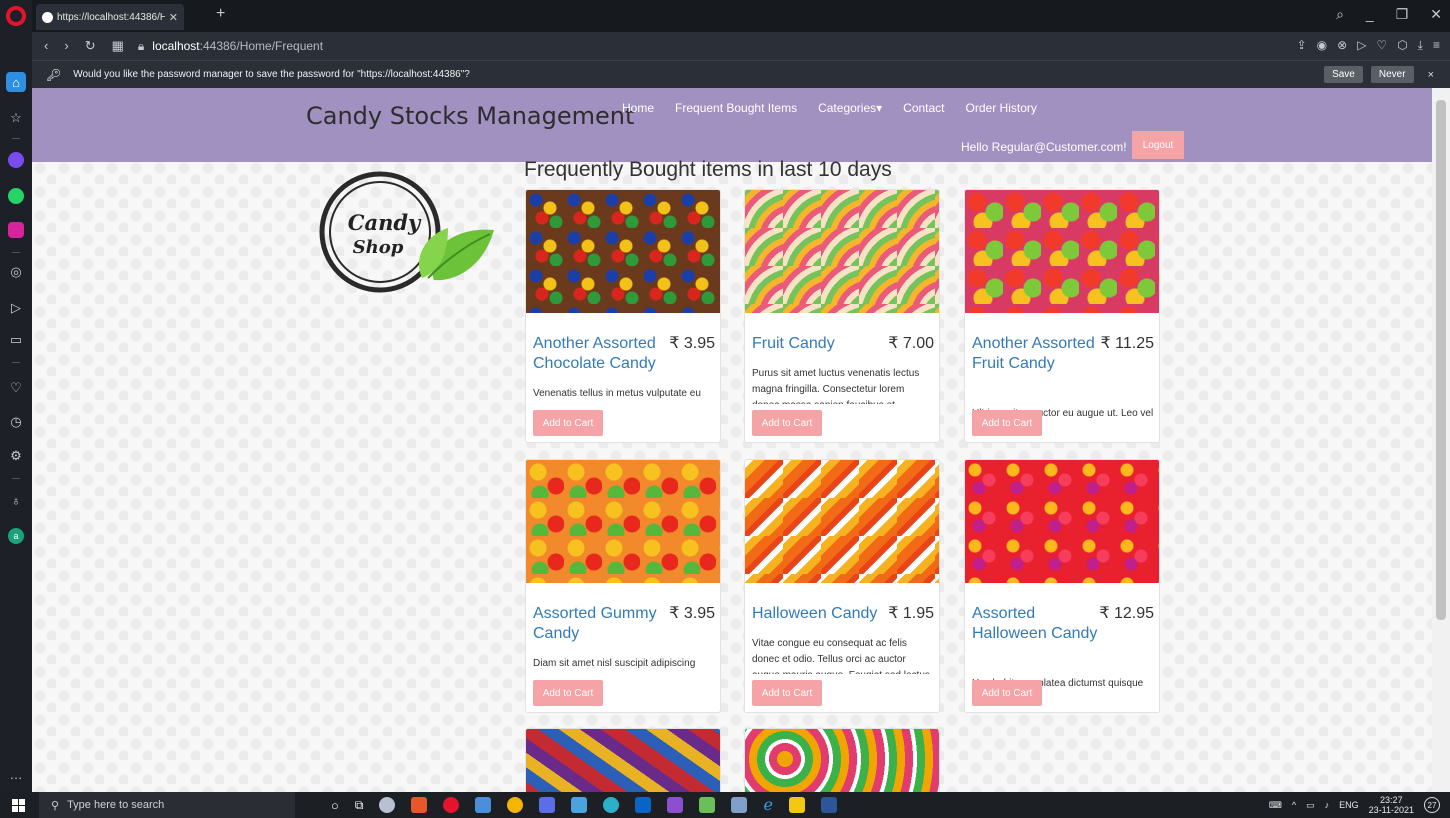 The width and height of the screenshot is (1450, 818). What do you see at coordinates (451, 805) in the screenshot?
I see `opera-icon` at bounding box center [451, 805].